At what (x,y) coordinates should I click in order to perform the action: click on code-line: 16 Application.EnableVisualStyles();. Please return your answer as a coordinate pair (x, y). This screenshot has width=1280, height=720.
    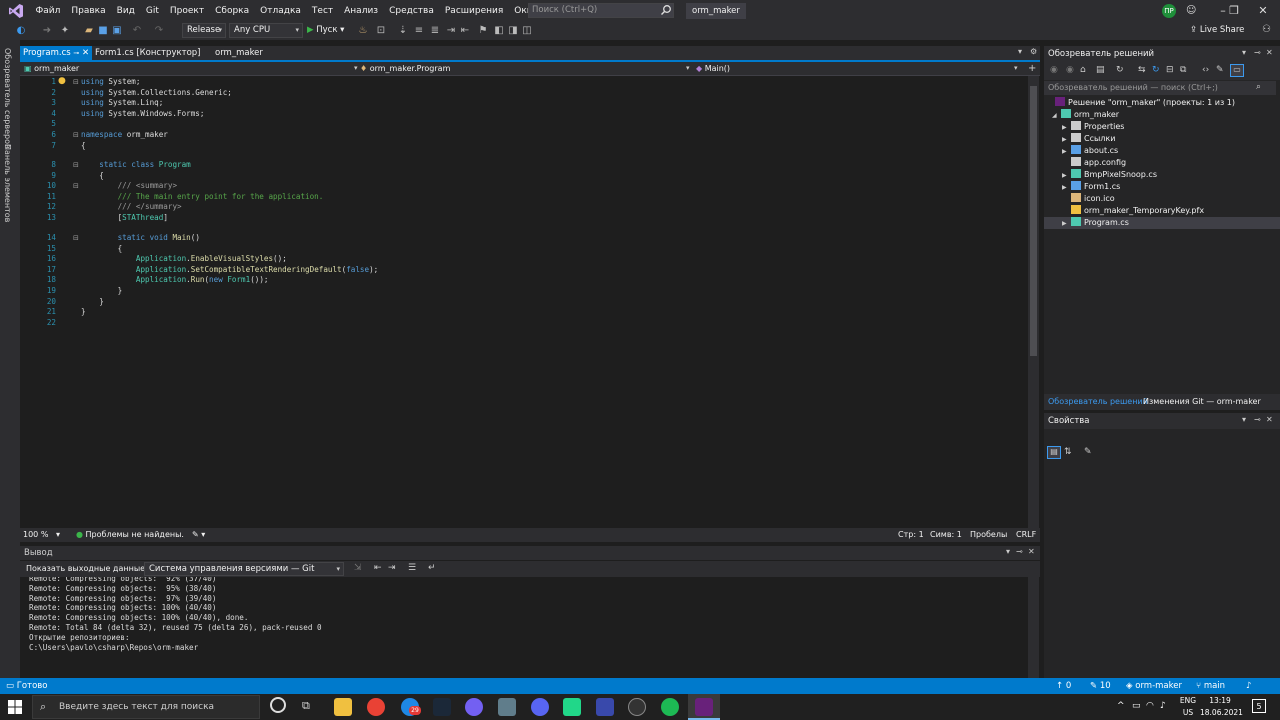
    Looking at the image, I should click on (520, 259).